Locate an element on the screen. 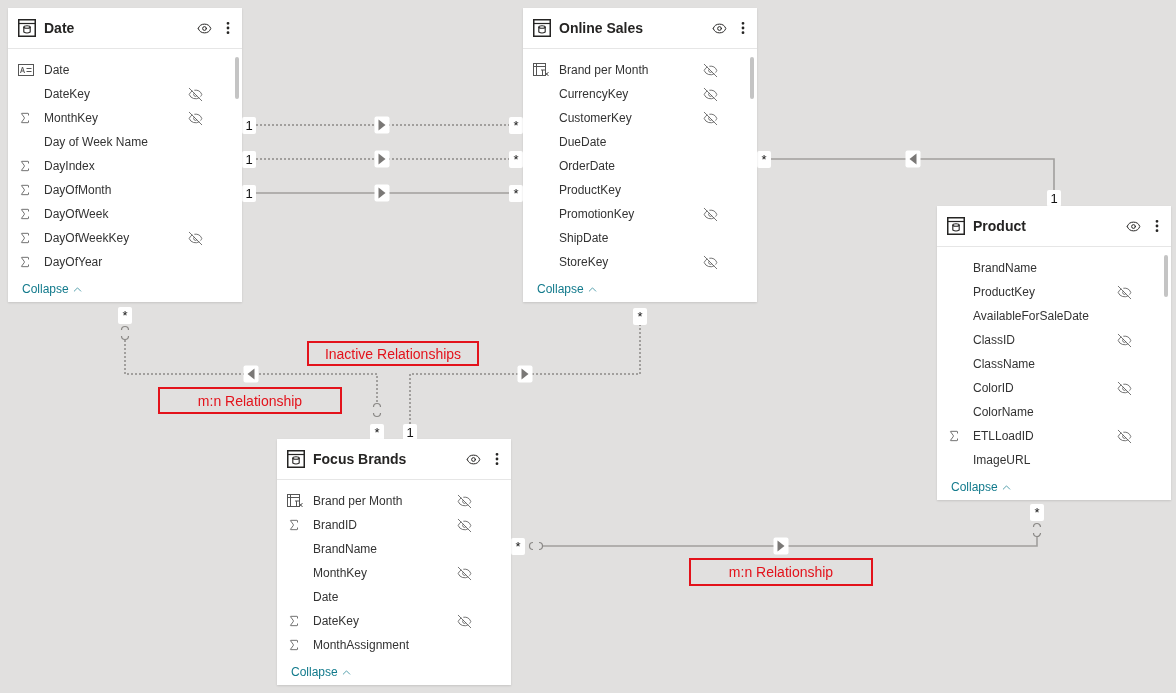 The image size is (1176, 693). field-name: CurrencyKey is located at coordinates (631, 94).